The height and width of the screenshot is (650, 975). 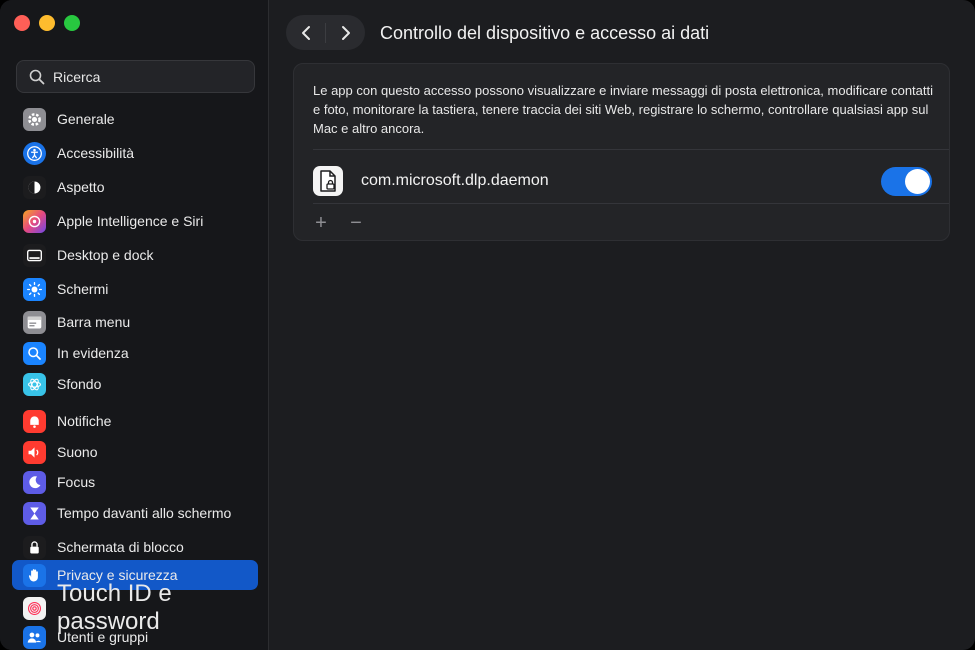 What do you see at coordinates (135, 289) in the screenshot?
I see `sidebar-item-schermi: Schermi` at bounding box center [135, 289].